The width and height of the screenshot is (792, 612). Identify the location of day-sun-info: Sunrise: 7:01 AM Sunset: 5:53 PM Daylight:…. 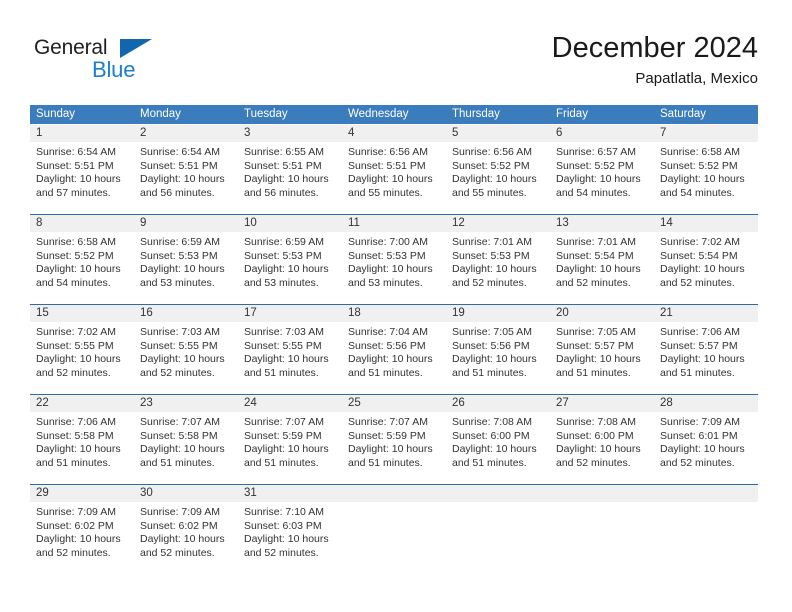
(498, 261).